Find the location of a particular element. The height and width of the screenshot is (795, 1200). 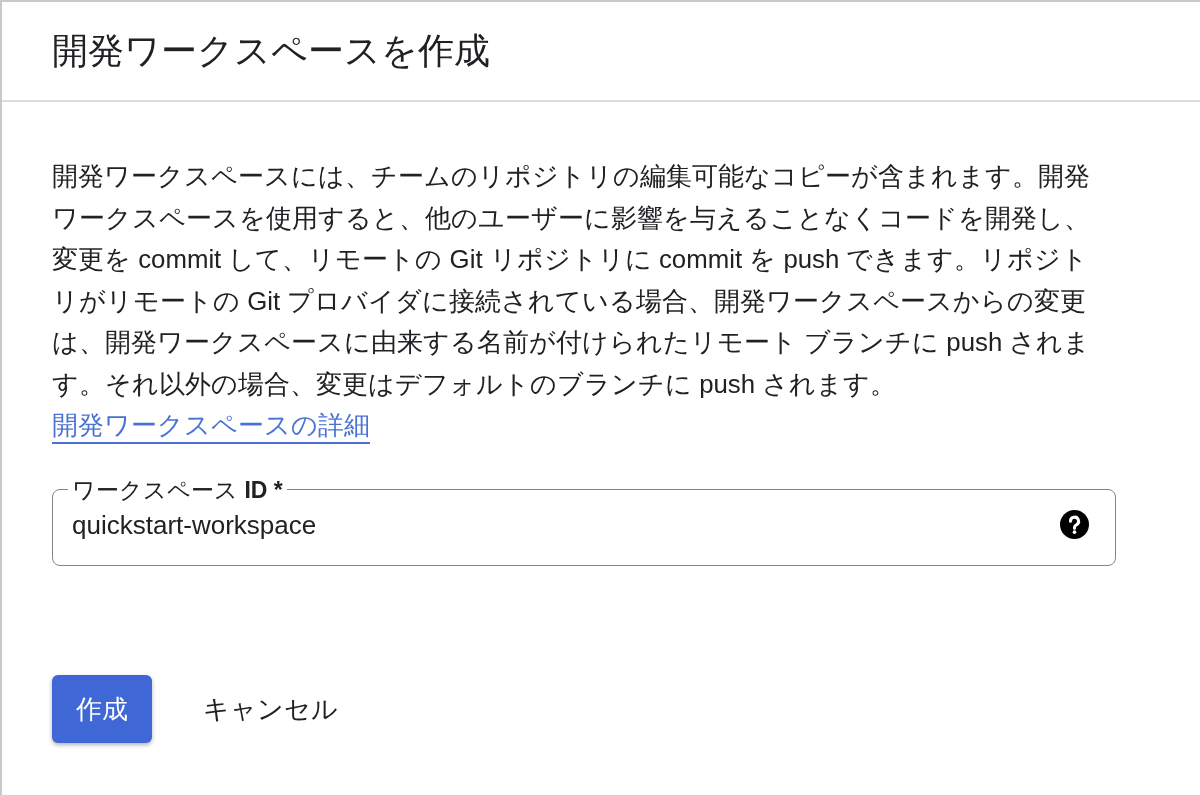

create-button: 作成 is located at coordinates (102, 708).